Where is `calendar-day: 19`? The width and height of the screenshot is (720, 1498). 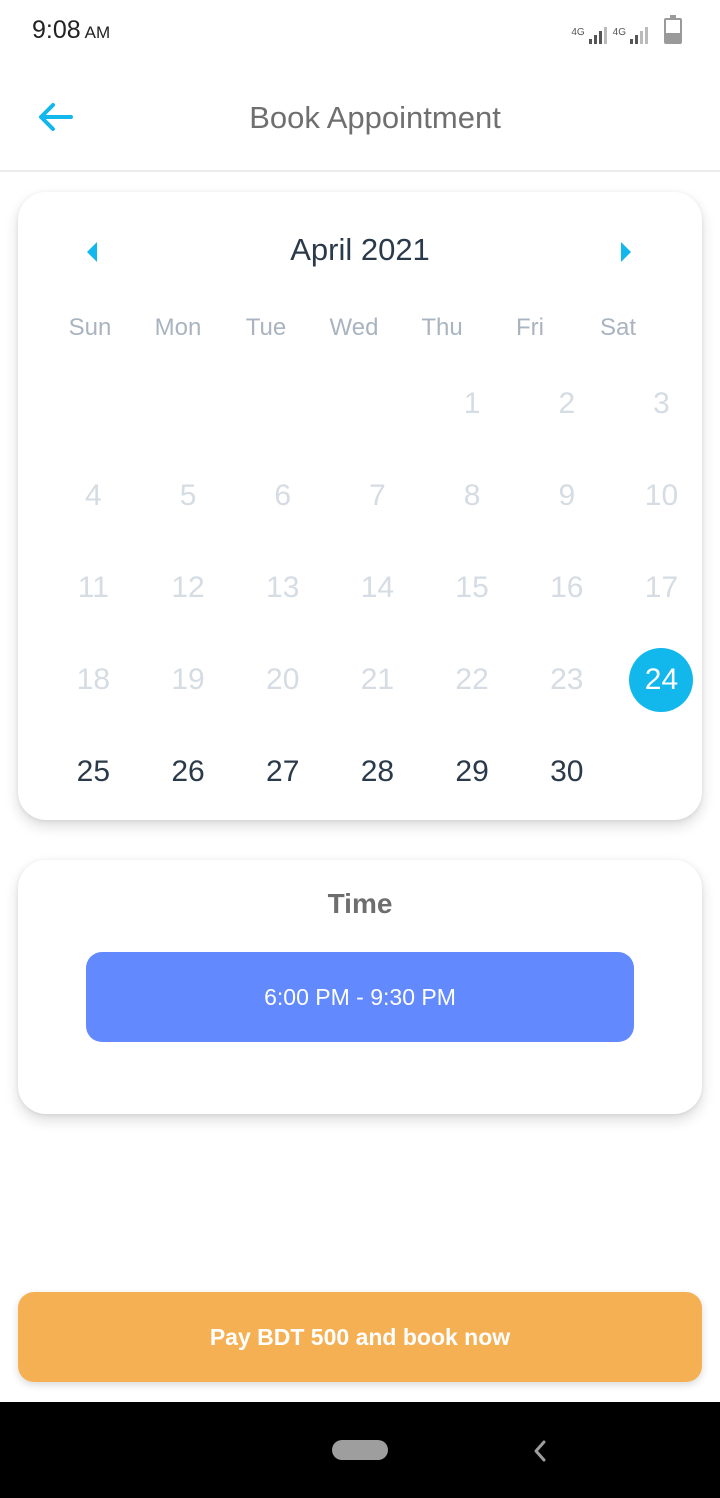 calendar-day: 19 is located at coordinates (188, 680).